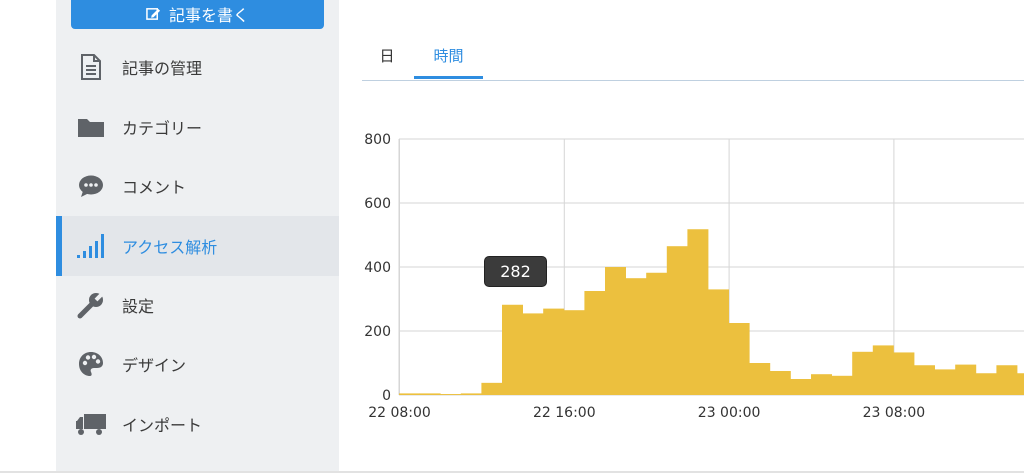 The width and height of the screenshot is (1024, 473). What do you see at coordinates (729, 413) in the screenshot?
I see `x-tick-label: 23 00:00` at bounding box center [729, 413].